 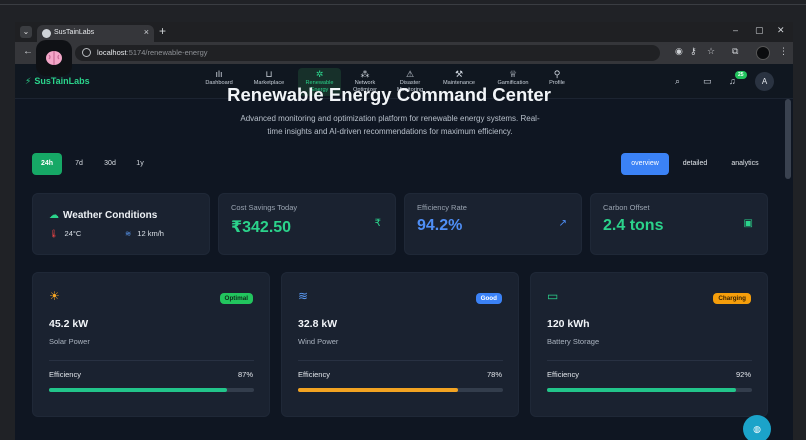 I want to click on window-close-button: ✕, so click(x=781, y=30).